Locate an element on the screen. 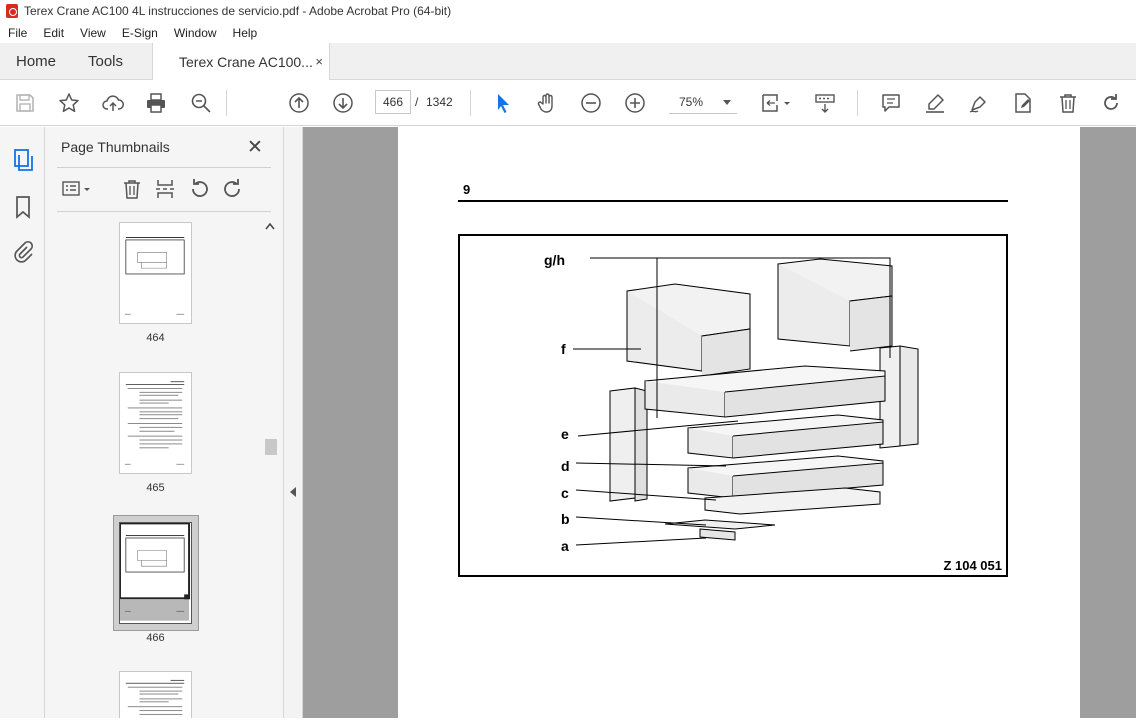 The width and height of the screenshot is (1136, 723). menu-view: View is located at coordinates (93, 33).